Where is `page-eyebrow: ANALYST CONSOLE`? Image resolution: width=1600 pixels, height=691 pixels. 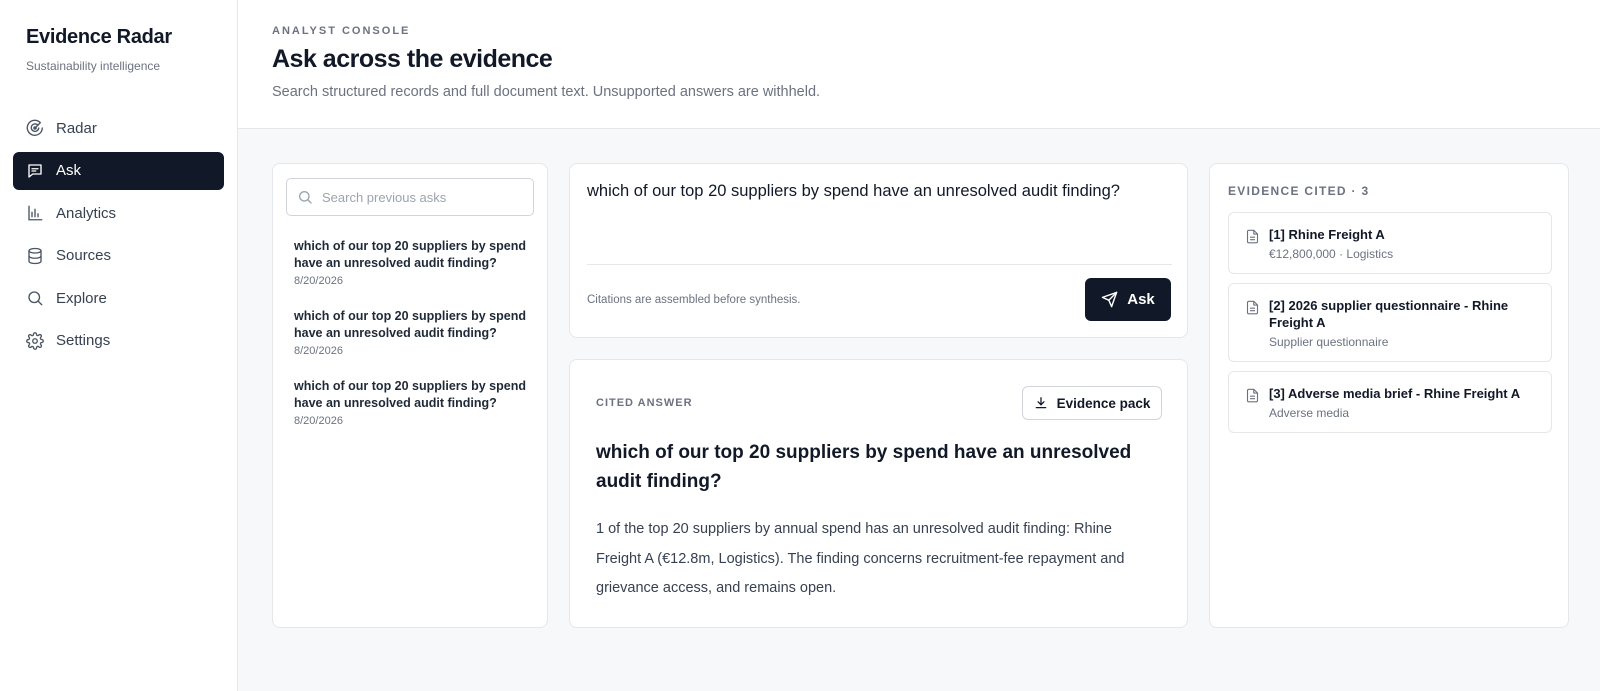 page-eyebrow: ANALYST CONSOLE is located at coordinates (341, 31).